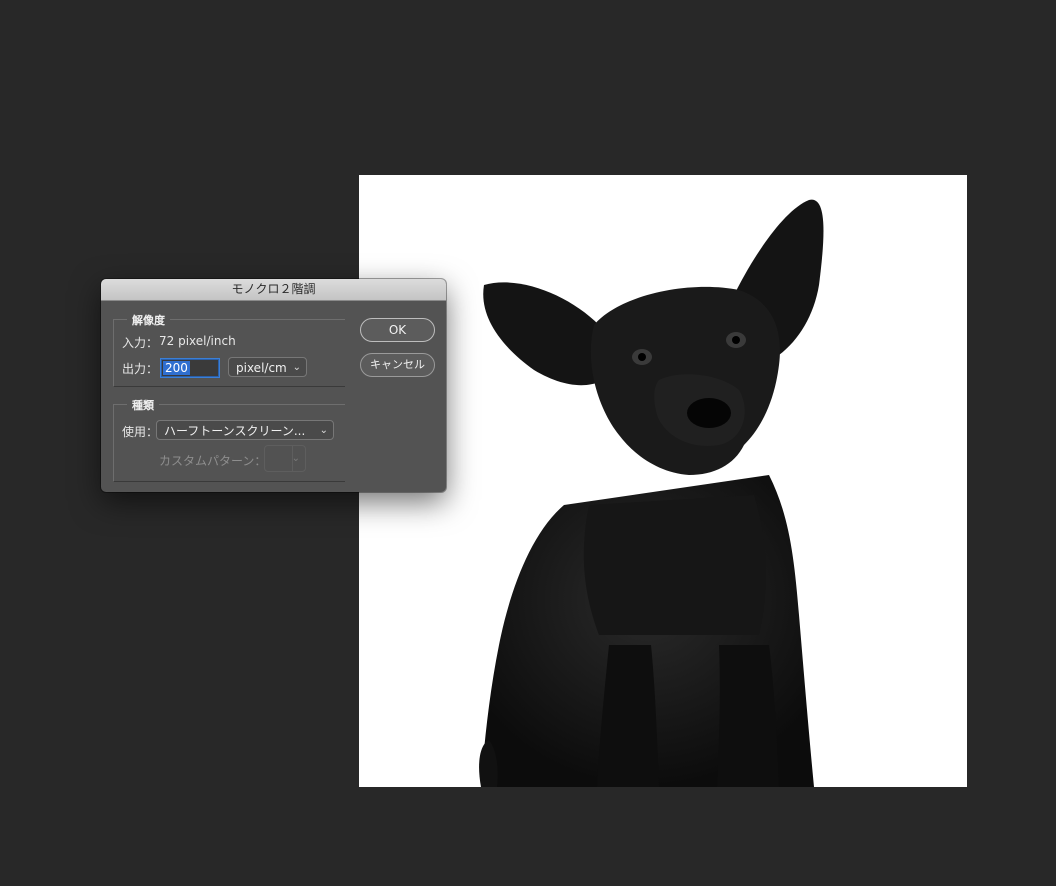 This screenshot has width=1056, height=886. Describe the element at coordinates (397, 330) in the screenshot. I see `ok-button: OK` at that location.